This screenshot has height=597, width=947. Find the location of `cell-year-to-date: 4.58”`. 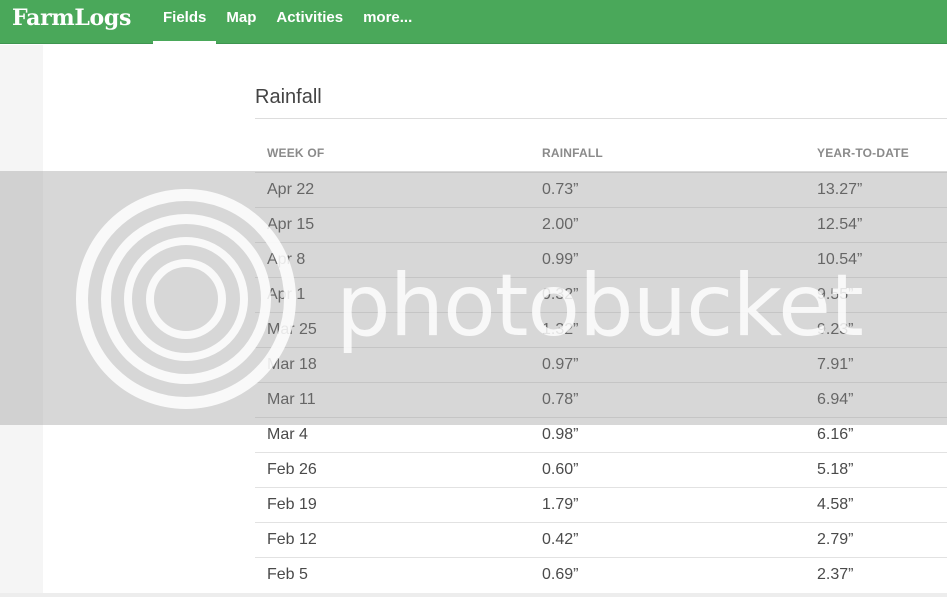

cell-year-to-date: 4.58” is located at coordinates (835, 504).